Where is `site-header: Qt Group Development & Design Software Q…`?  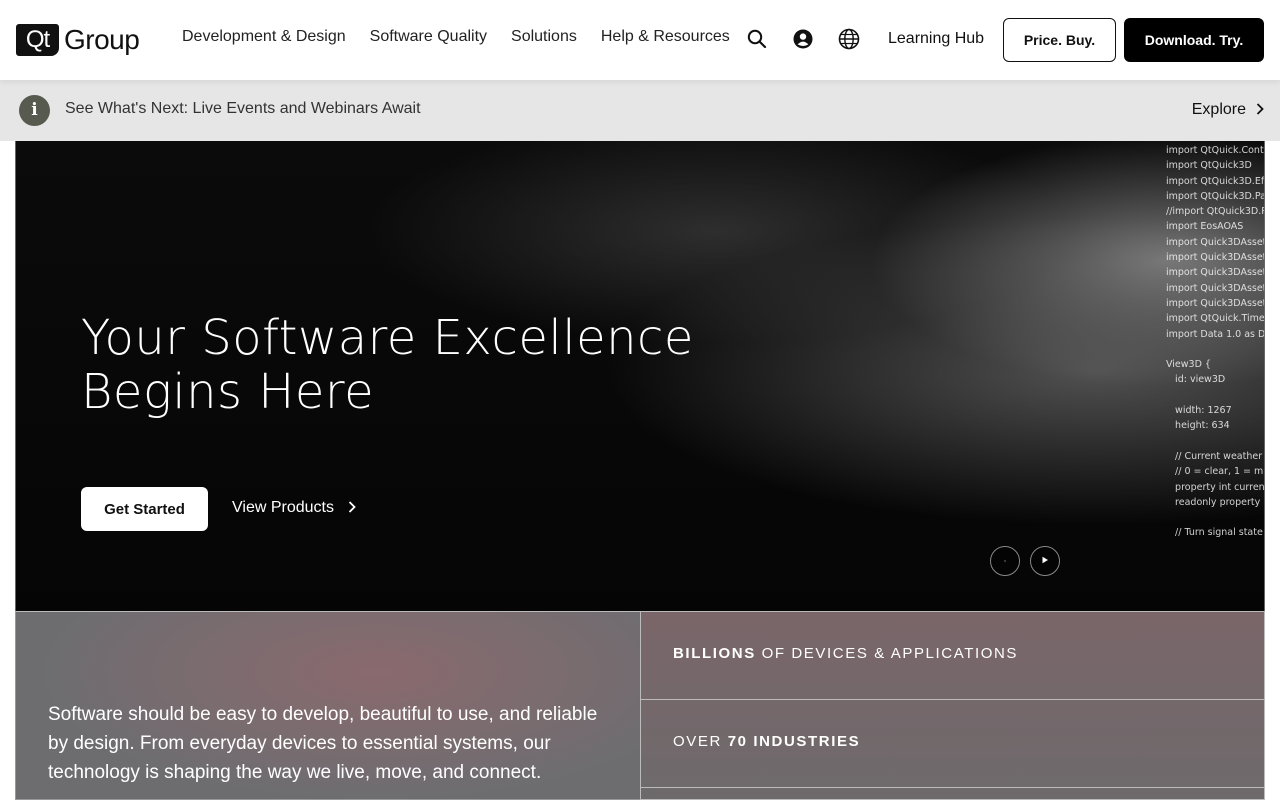 site-header: Qt Group Development & Design Software Q… is located at coordinates (640, 40).